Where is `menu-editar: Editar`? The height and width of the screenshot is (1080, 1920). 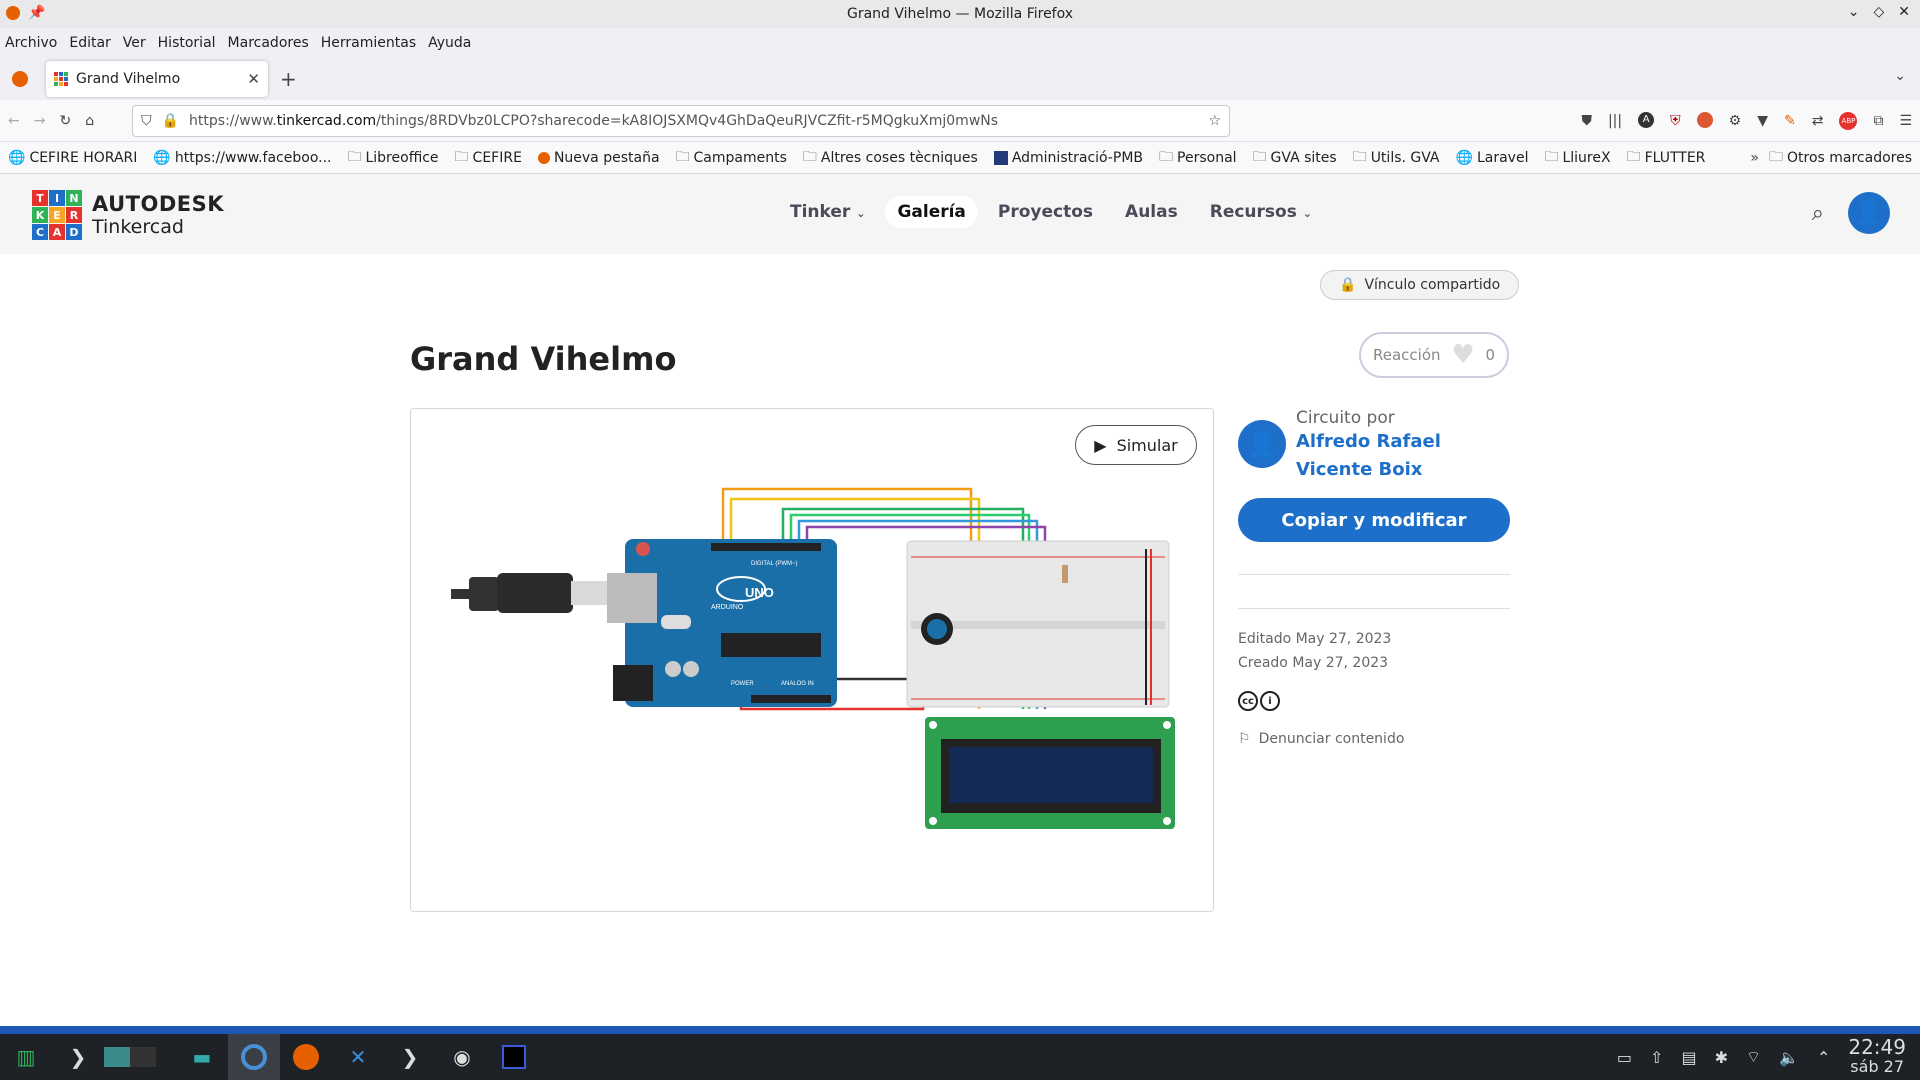
menu-editar: Editar is located at coordinates (89, 43).